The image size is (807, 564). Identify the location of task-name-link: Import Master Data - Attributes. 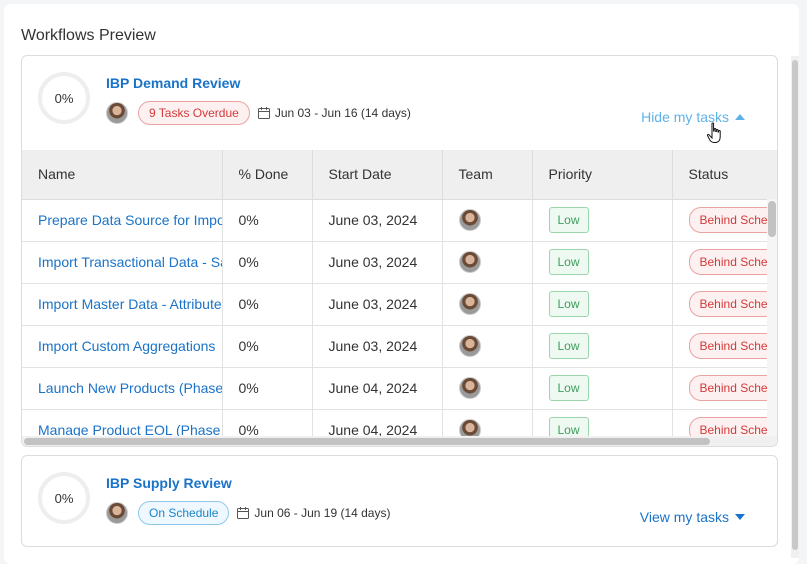
(122, 304).